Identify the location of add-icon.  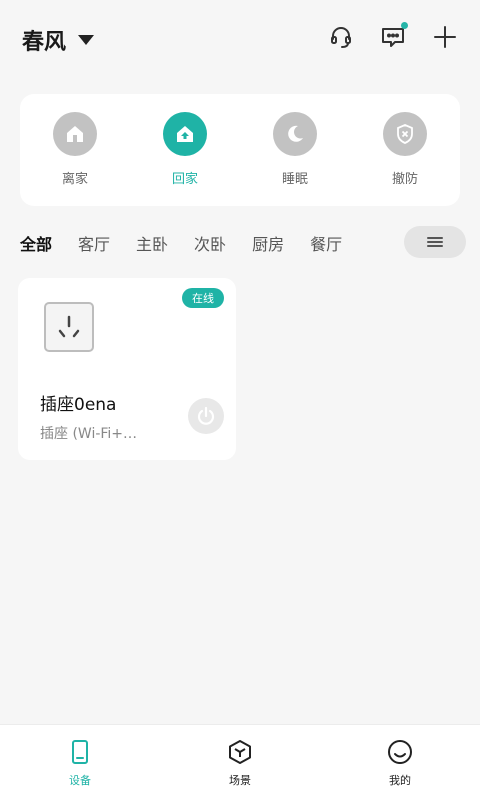
(445, 37).